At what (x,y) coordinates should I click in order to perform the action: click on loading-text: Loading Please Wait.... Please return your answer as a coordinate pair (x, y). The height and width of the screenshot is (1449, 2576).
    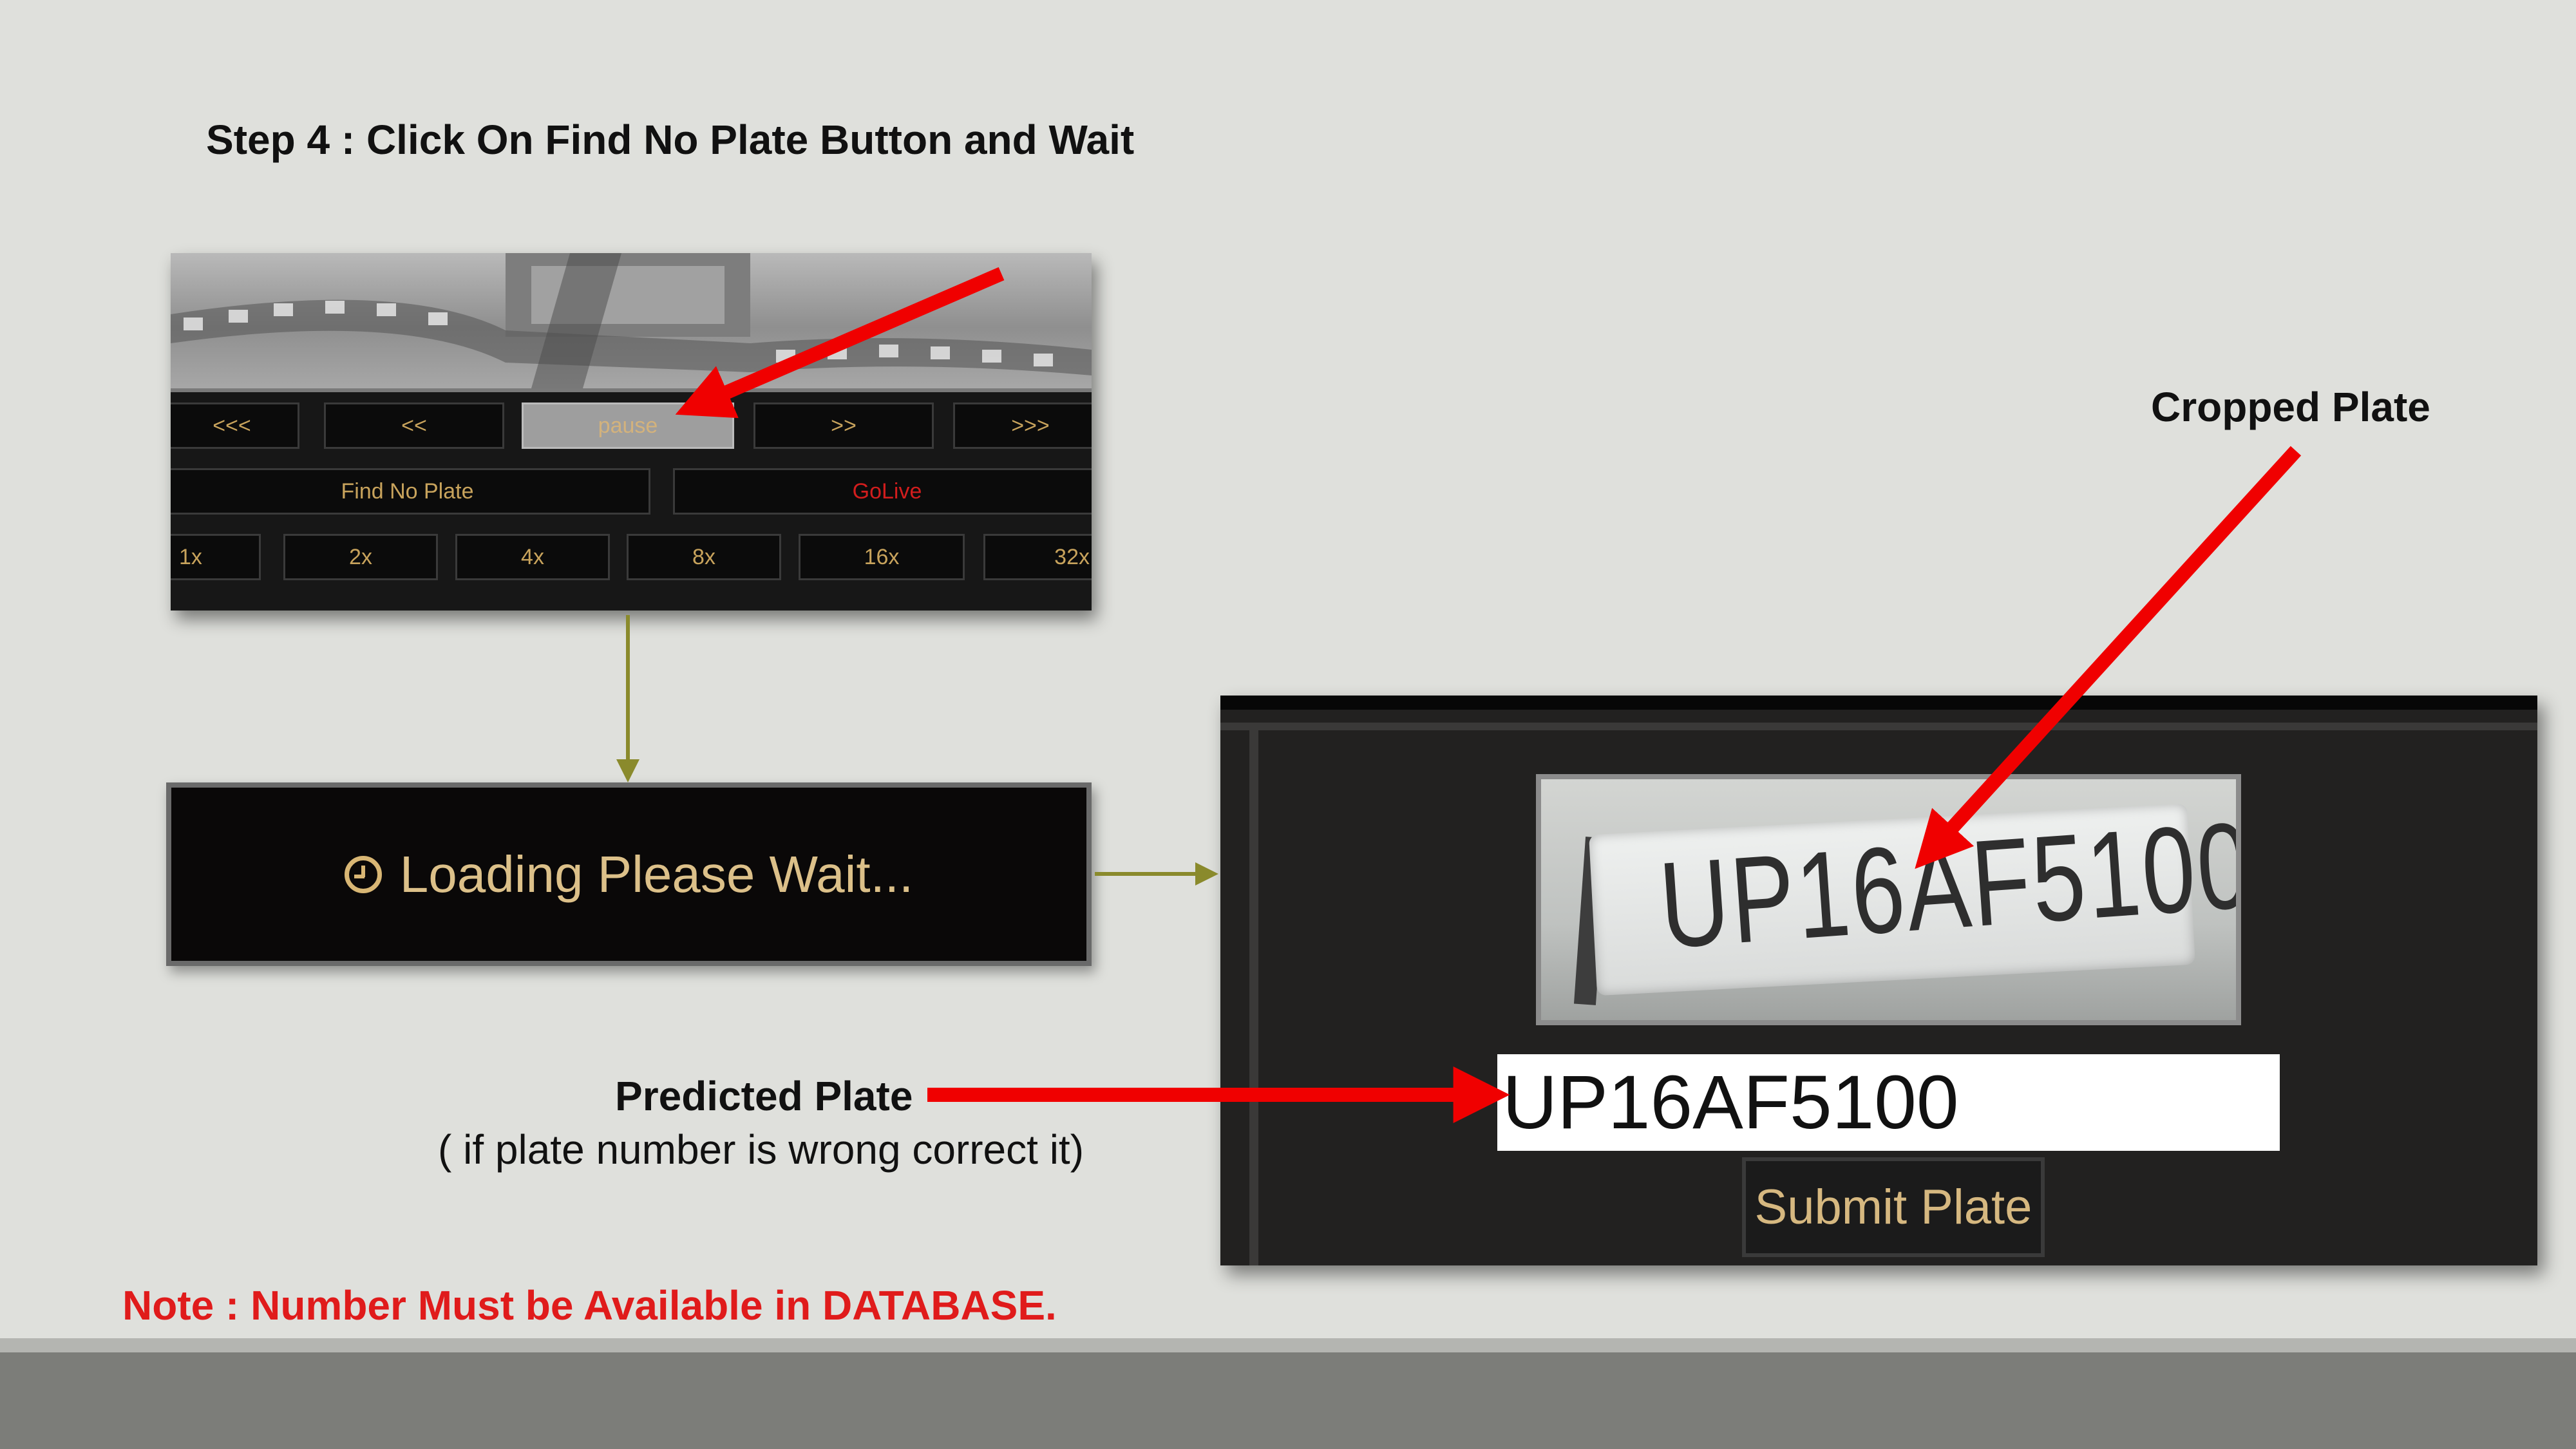
    Looking at the image, I should click on (656, 874).